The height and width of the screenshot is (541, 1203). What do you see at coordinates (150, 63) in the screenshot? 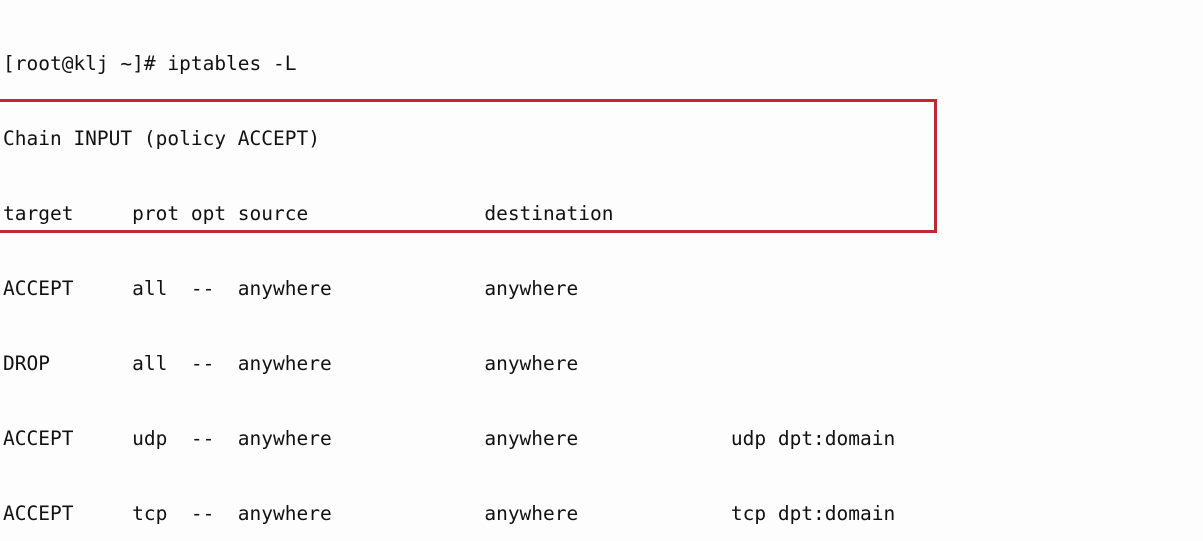
I see `terminal-line-command: [root@klj ~]# iptables -L` at bounding box center [150, 63].